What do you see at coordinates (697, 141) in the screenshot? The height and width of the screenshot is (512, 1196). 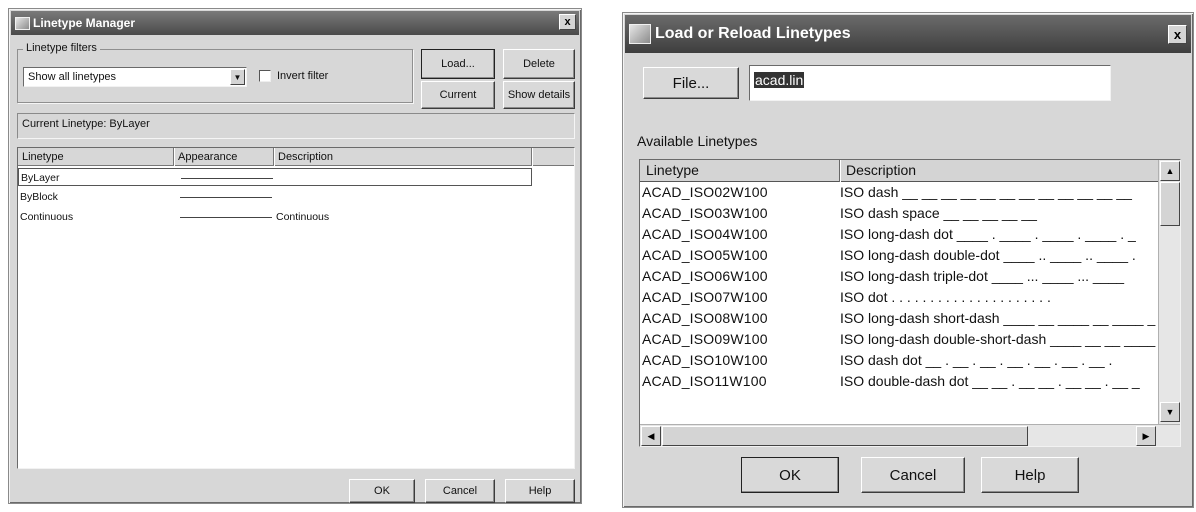 I see `available-linetypes-label: Available Linetypes` at bounding box center [697, 141].